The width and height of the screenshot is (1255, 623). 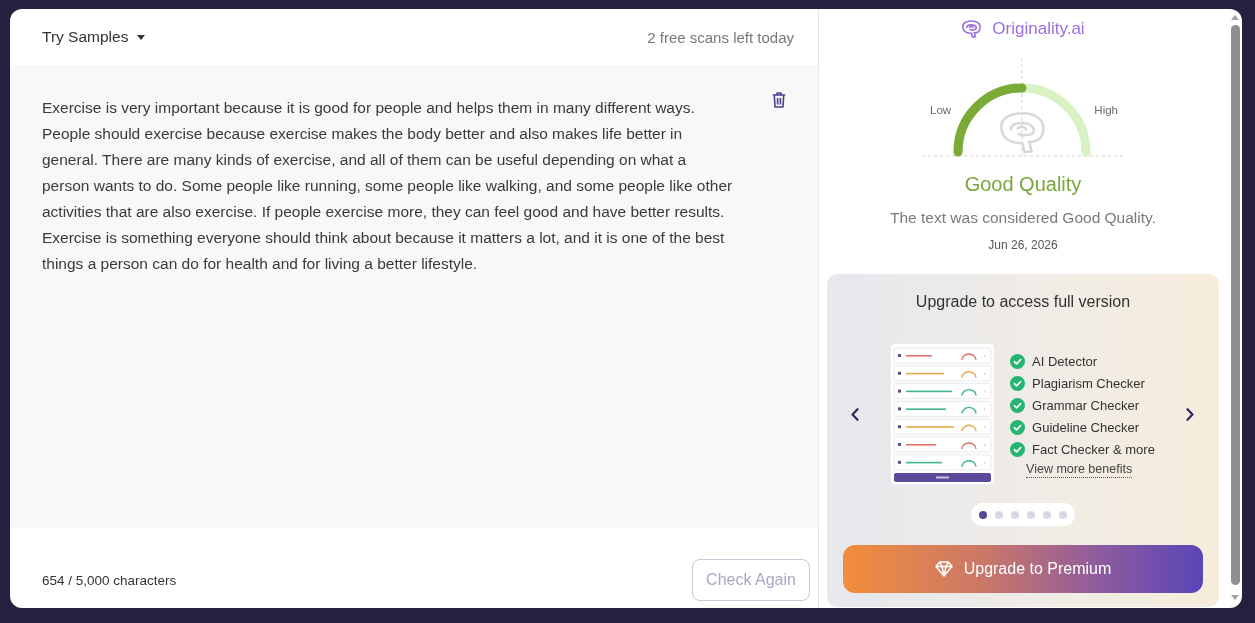 What do you see at coordinates (779, 100) in the screenshot?
I see `trash-icon` at bounding box center [779, 100].